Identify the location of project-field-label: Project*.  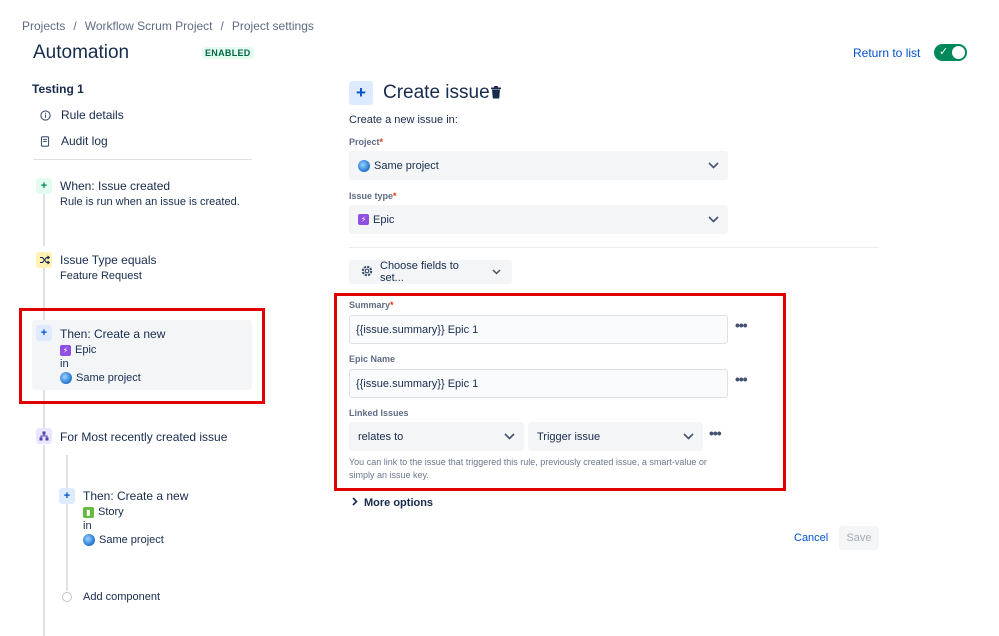
(366, 142).